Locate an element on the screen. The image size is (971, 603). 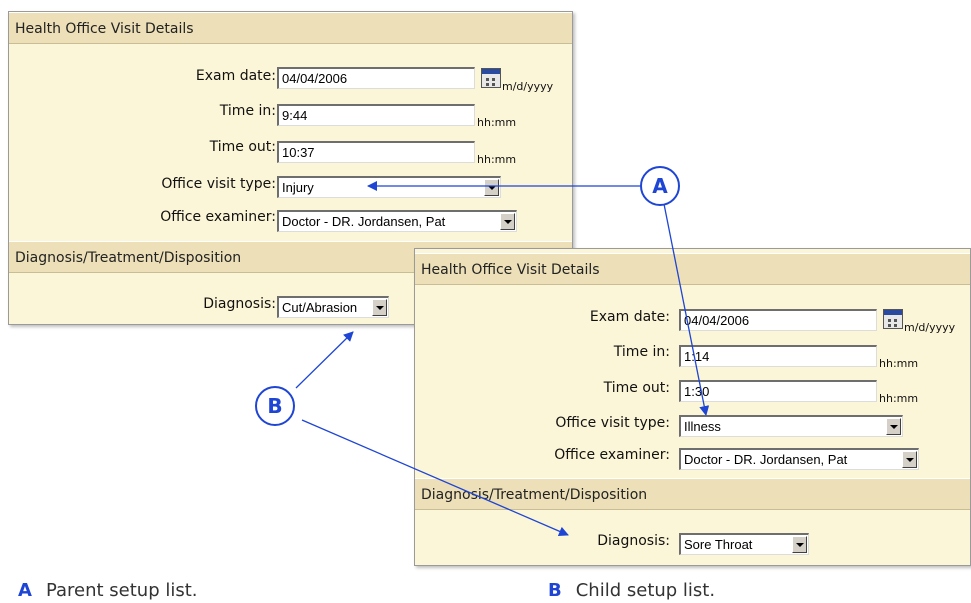
legend-text-b: Child setup list. is located at coordinates (645, 590).